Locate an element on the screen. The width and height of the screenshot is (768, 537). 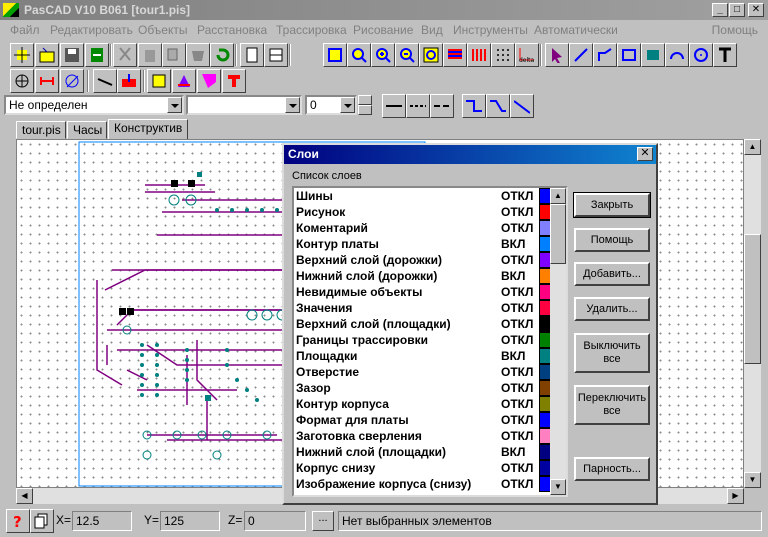
grid-icon is located at coordinates (503, 55).